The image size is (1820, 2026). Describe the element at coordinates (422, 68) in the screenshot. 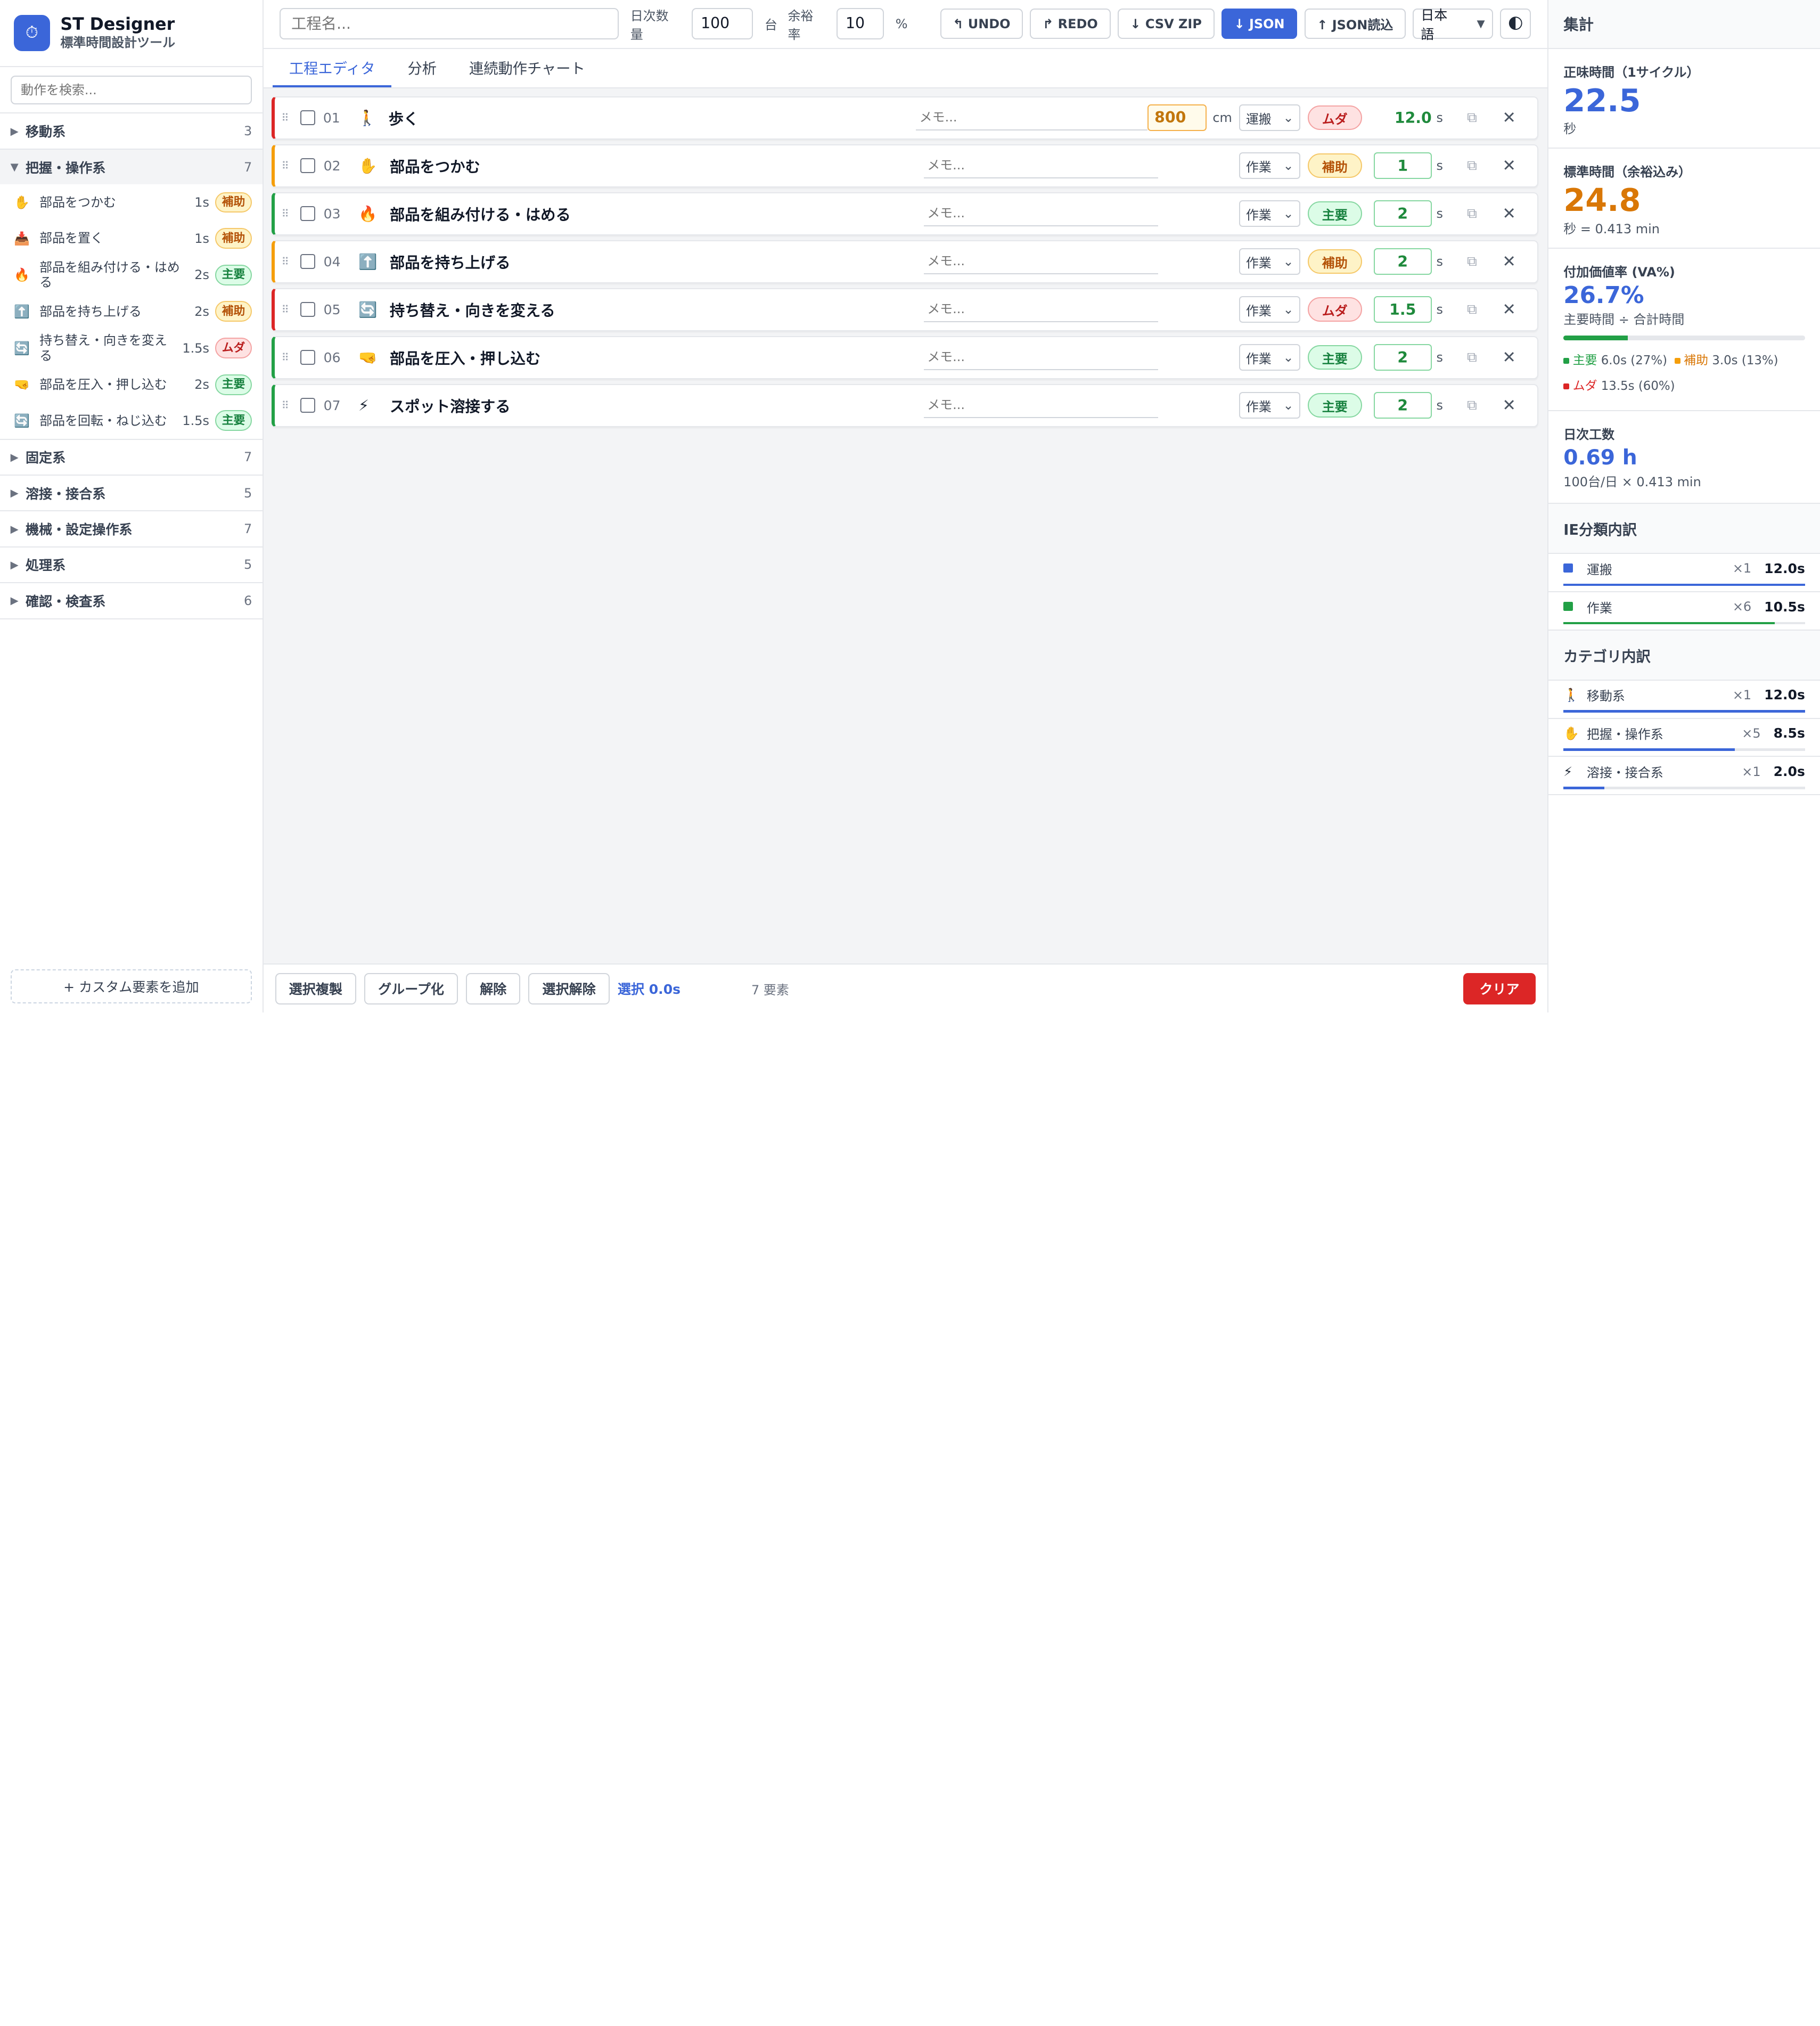

I see `tab-analysis: 分析` at that location.